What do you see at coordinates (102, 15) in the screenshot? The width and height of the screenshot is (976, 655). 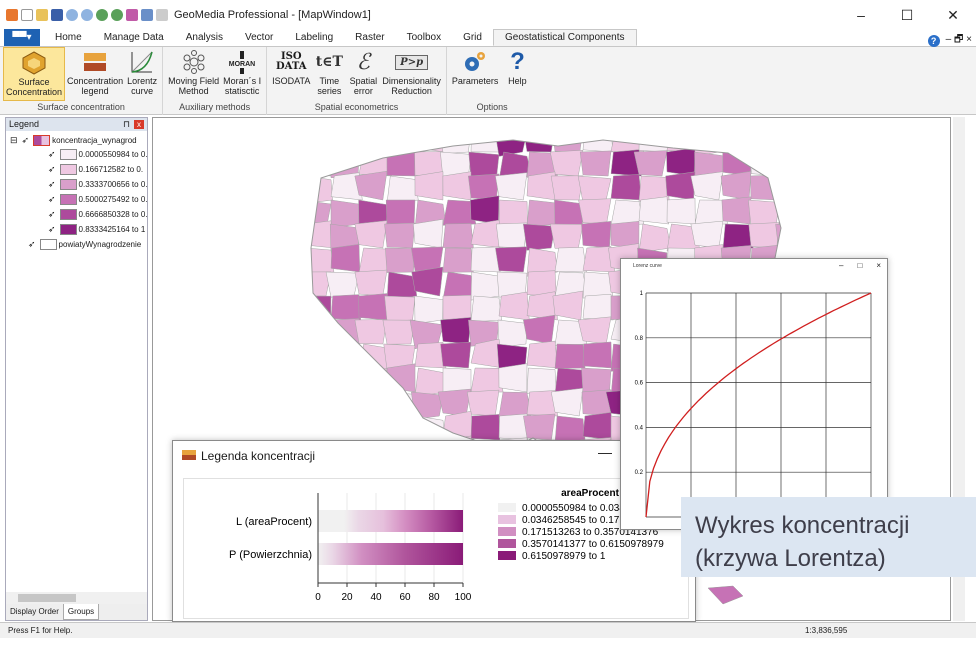 I see `zoom-in-icon` at bounding box center [102, 15].